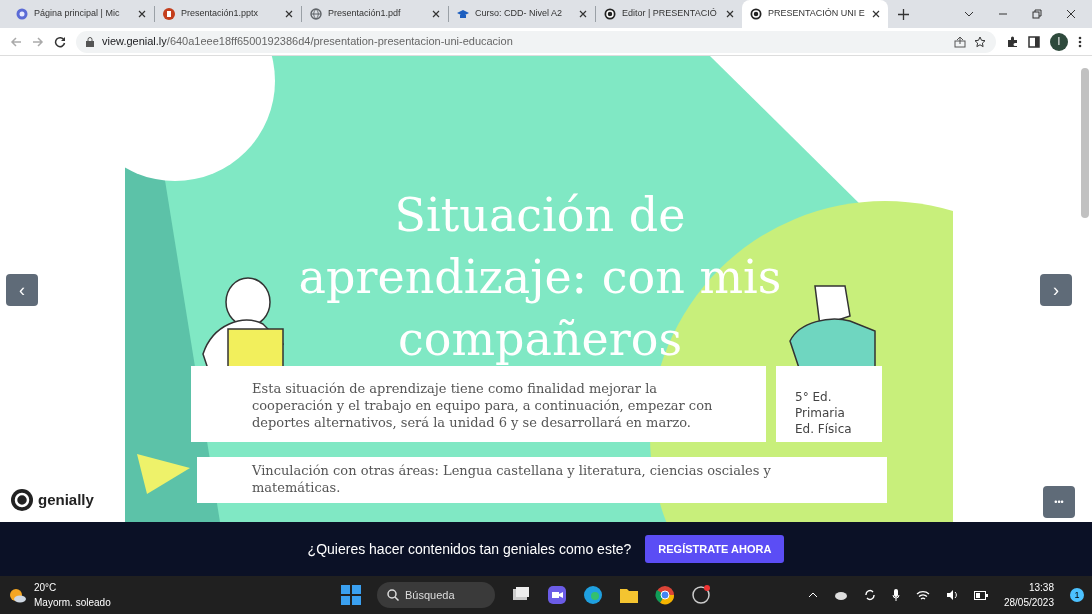 Image resolution: width=1092 pixels, height=614 pixels. Describe the element at coordinates (895, 595) in the screenshot. I see `microphone-icon` at that location.